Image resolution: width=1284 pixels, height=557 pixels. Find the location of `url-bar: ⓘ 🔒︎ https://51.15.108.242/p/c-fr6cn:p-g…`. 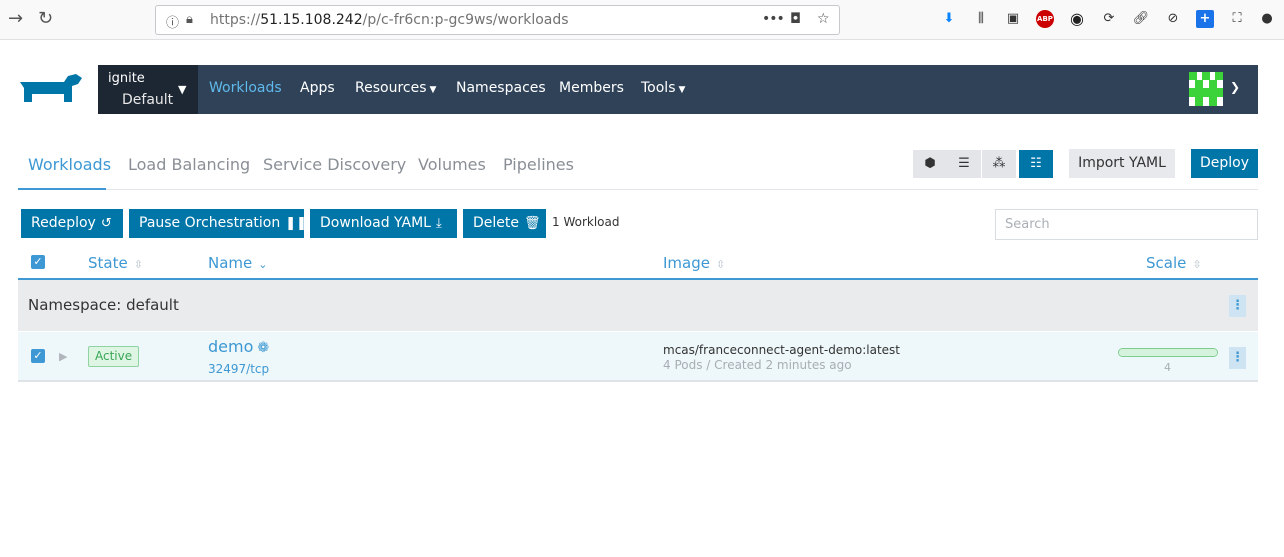

url-bar: ⓘ 🔒︎ https://51.15.108.242/p/c-fr6cn:p-g… is located at coordinates (497, 20).